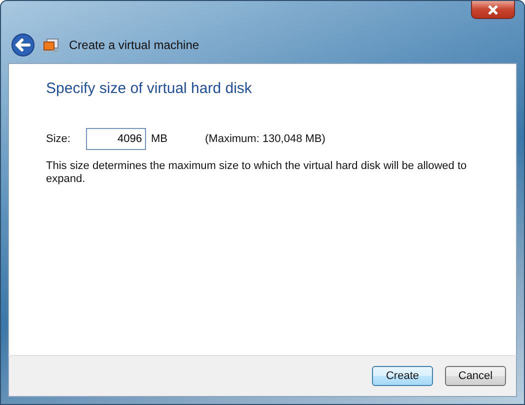  I want to click on computer-icon, so click(51, 45).